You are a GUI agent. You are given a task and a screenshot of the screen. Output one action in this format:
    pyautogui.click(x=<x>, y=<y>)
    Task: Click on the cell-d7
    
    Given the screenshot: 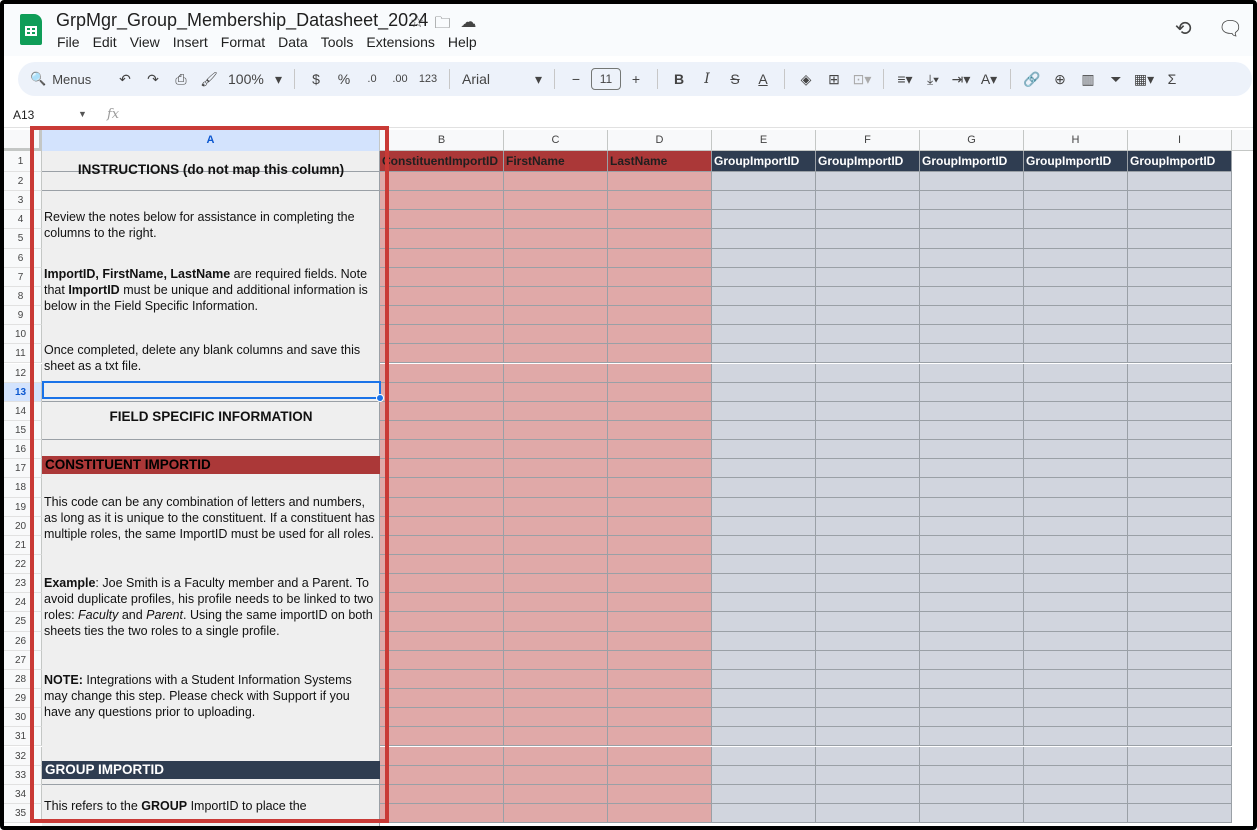 What is the action you would take?
    pyautogui.click(x=660, y=277)
    